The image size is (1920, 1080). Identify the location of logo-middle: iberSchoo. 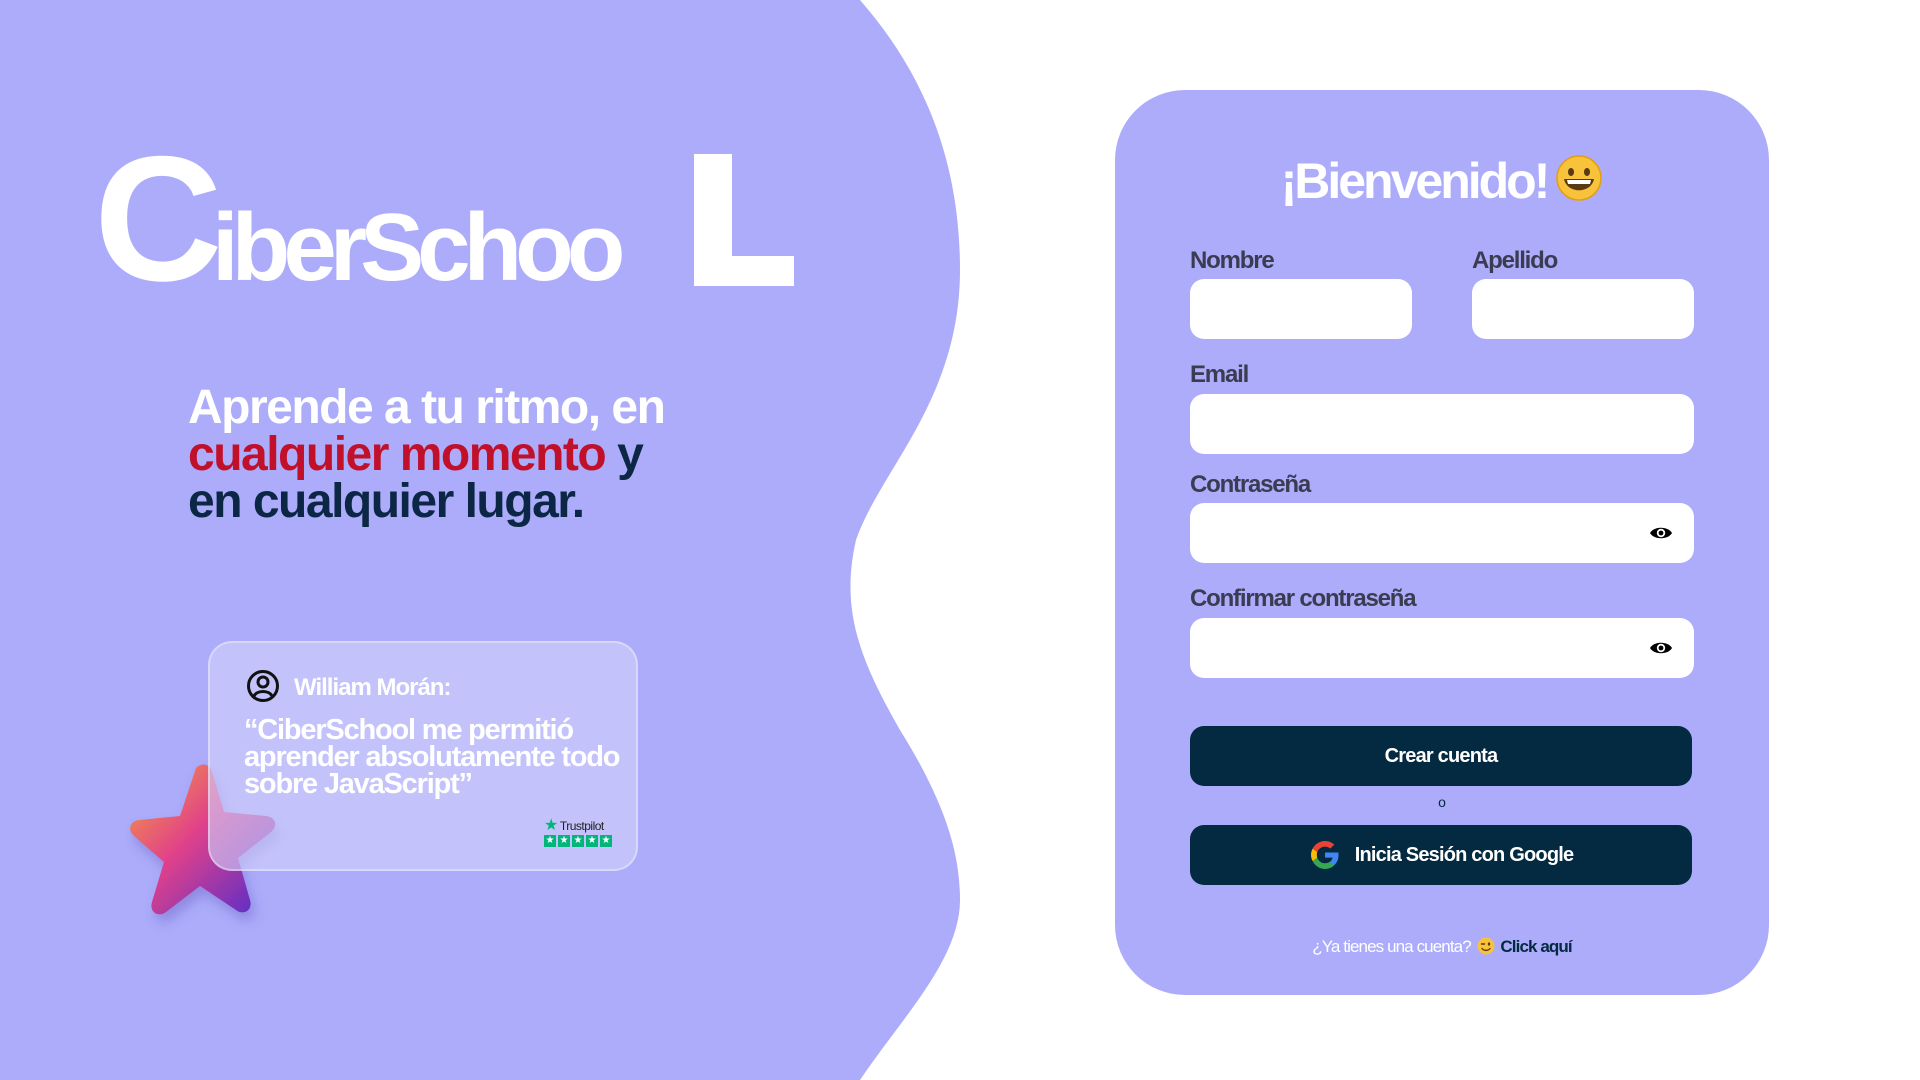
(418, 247).